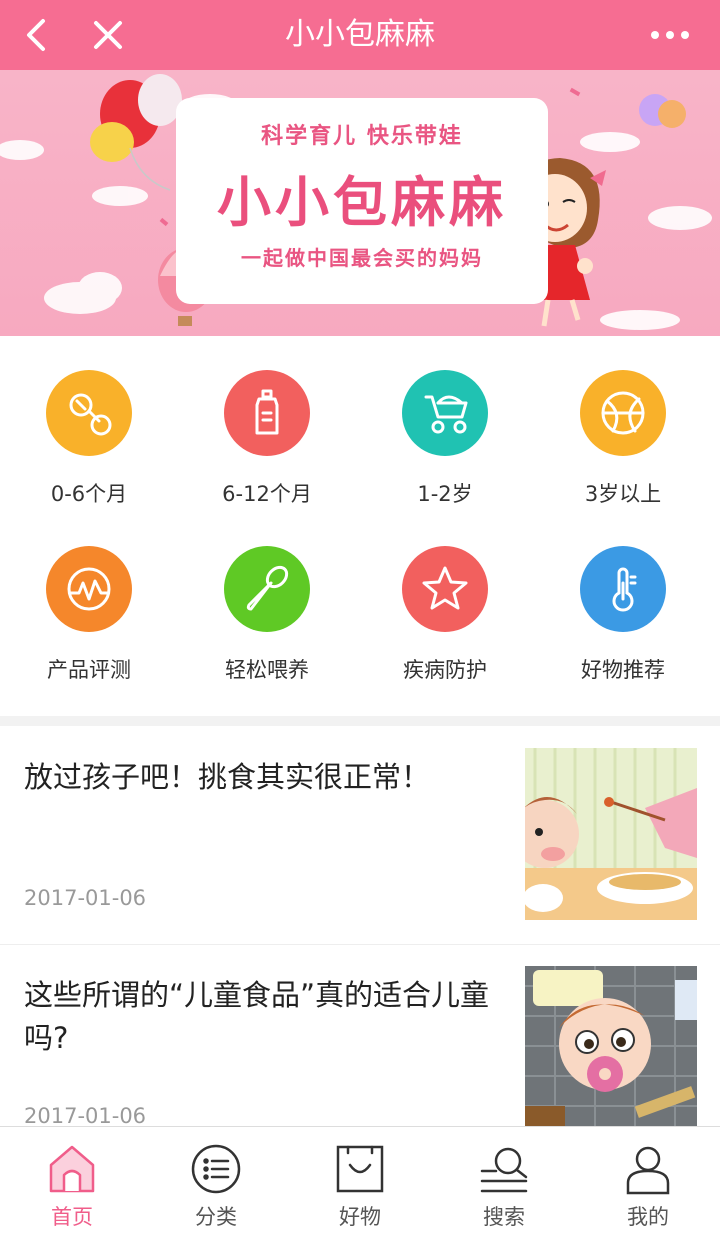 The width and height of the screenshot is (720, 1241). What do you see at coordinates (504, 1169) in the screenshot?
I see `search-icon` at bounding box center [504, 1169].